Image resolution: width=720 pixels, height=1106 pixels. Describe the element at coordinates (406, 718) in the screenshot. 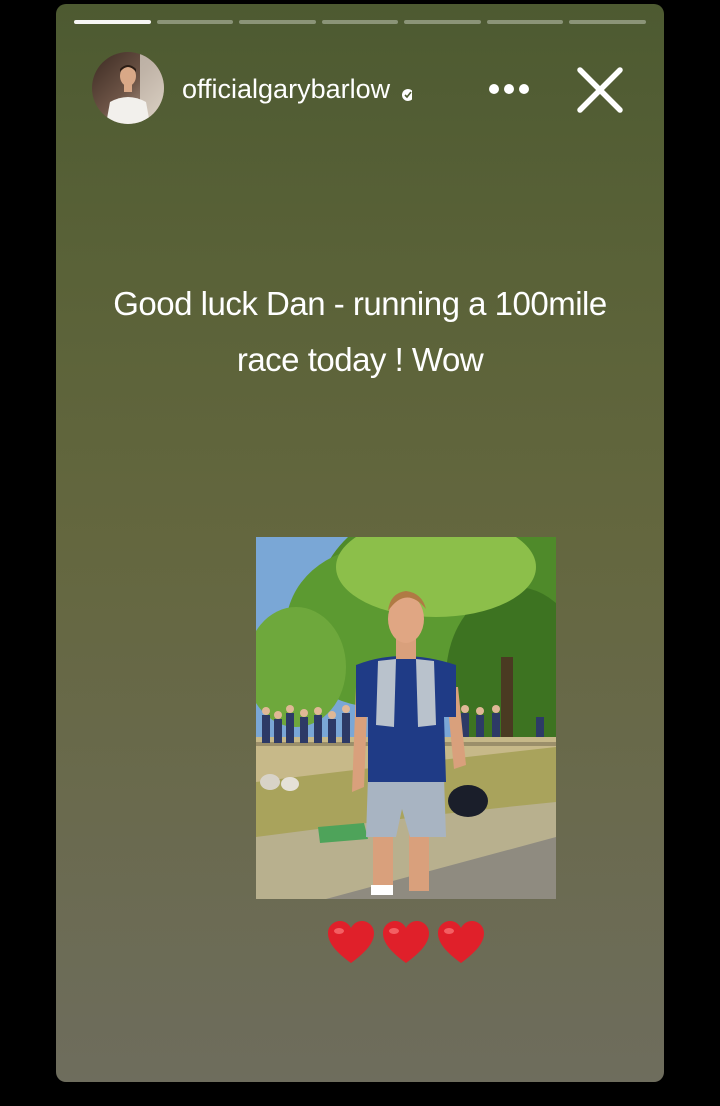

I see `runner-photo` at that location.